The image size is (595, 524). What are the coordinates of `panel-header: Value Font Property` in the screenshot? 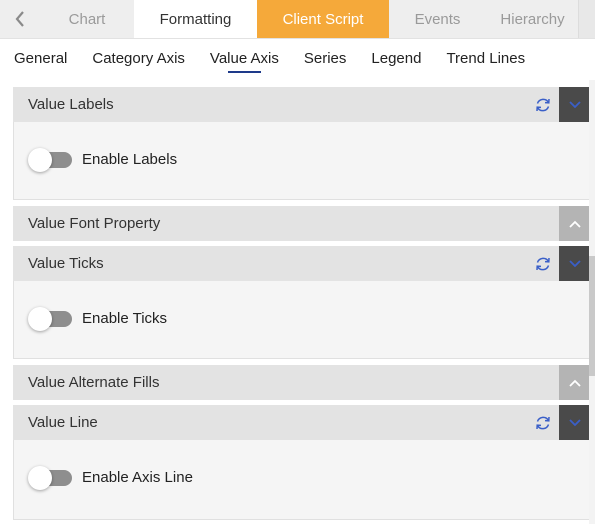 It's located at (301, 223).